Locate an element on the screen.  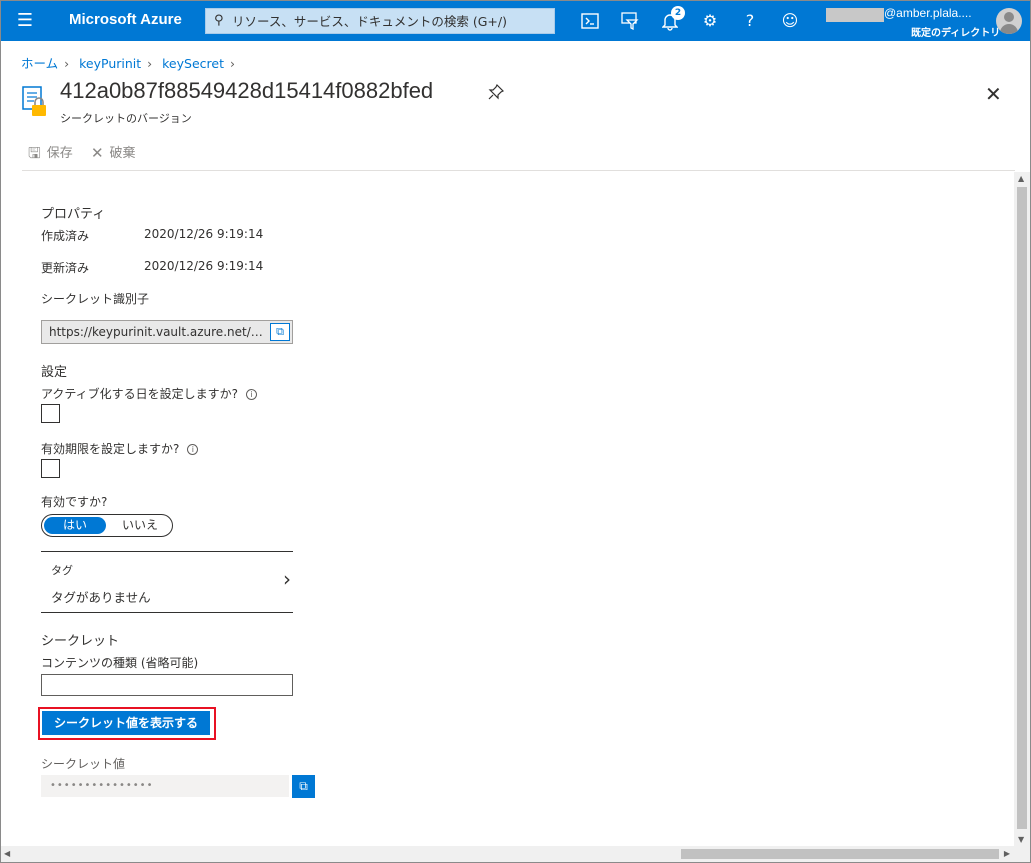
scroll-right-icon: ▶ is located at coordinates (1007, 853).